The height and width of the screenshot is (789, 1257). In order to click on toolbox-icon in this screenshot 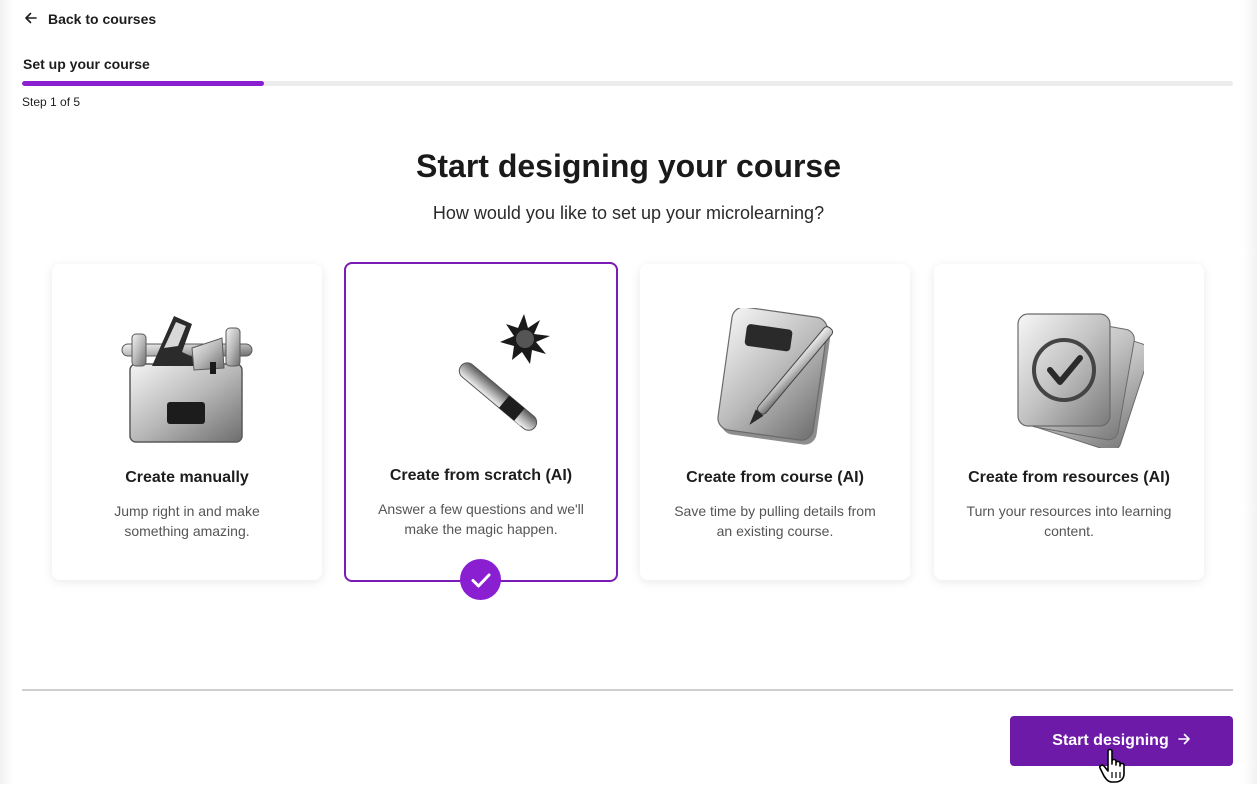, I will do `click(187, 378)`.